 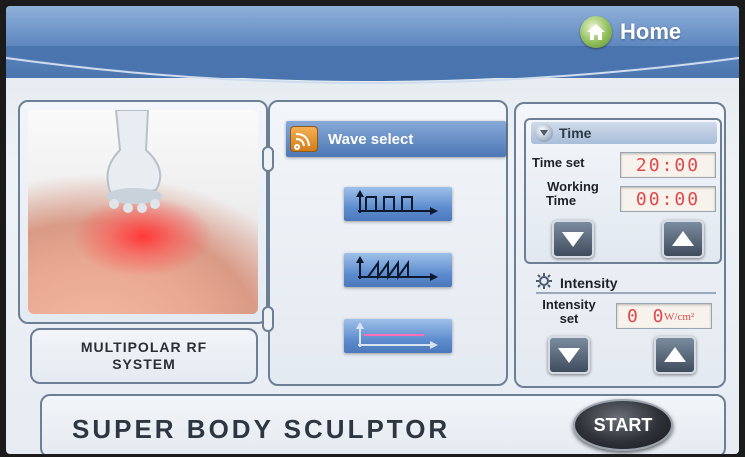 I want to click on home-label: Home, so click(x=651, y=31).